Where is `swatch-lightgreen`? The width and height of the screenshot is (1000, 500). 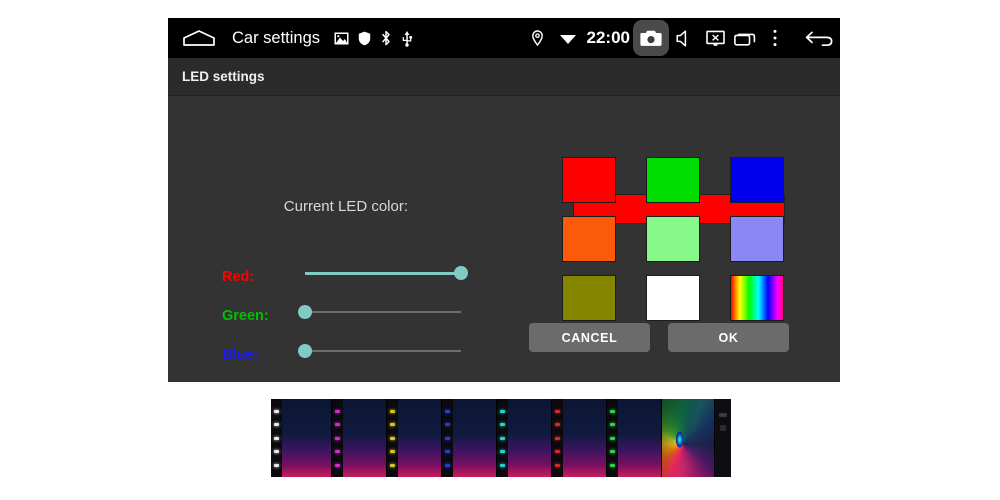
swatch-lightgreen is located at coordinates (673, 239).